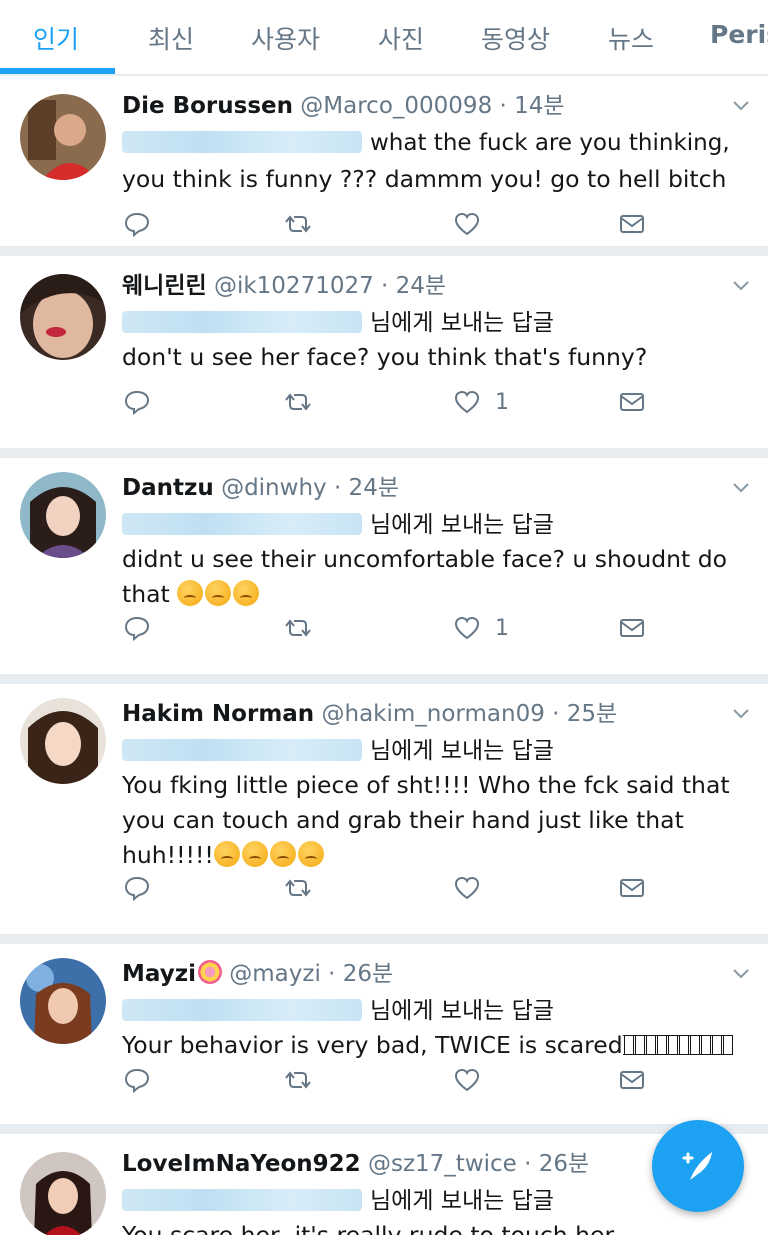 This screenshot has height=1235, width=768. Describe the element at coordinates (401, 38) in the screenshot. I see `tab-photos: 사진` at that location.